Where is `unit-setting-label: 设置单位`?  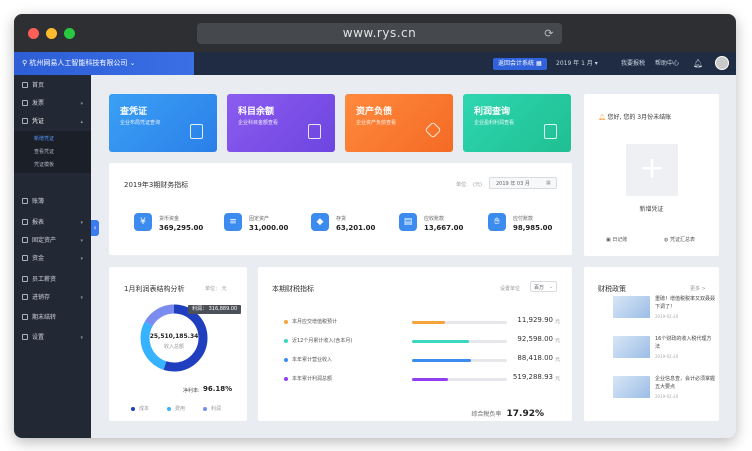 unit-setting-label: 设置单位 is located at coordinates (510, 289).